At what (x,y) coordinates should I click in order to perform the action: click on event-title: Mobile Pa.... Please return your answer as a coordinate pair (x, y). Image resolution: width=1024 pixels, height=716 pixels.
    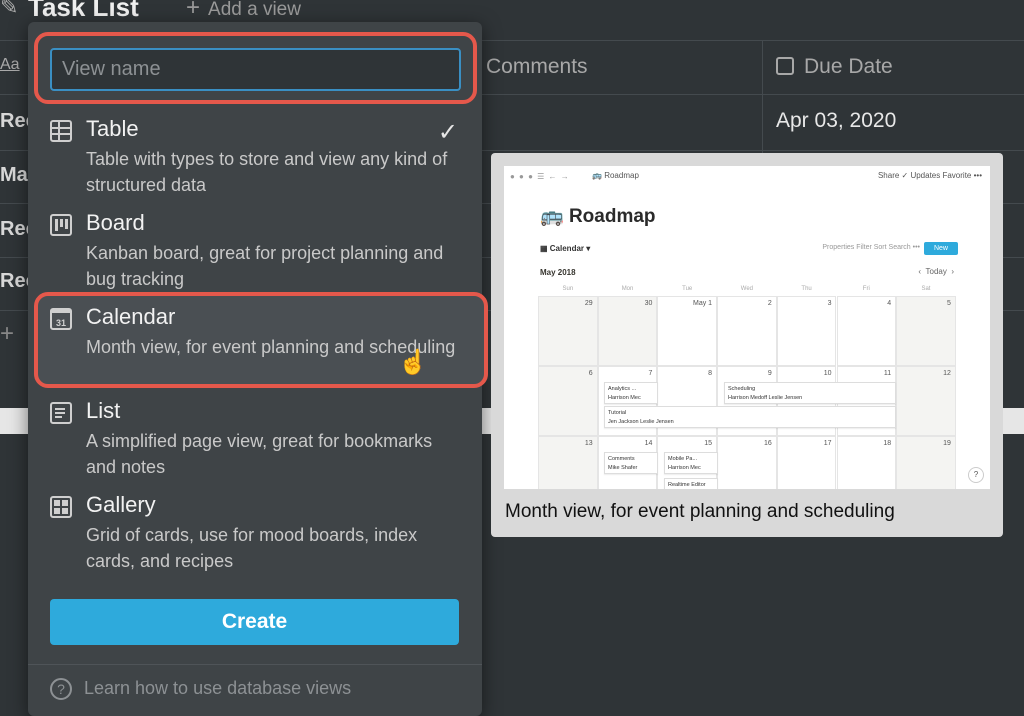
    Looking at the image, I should click on (683, 459).